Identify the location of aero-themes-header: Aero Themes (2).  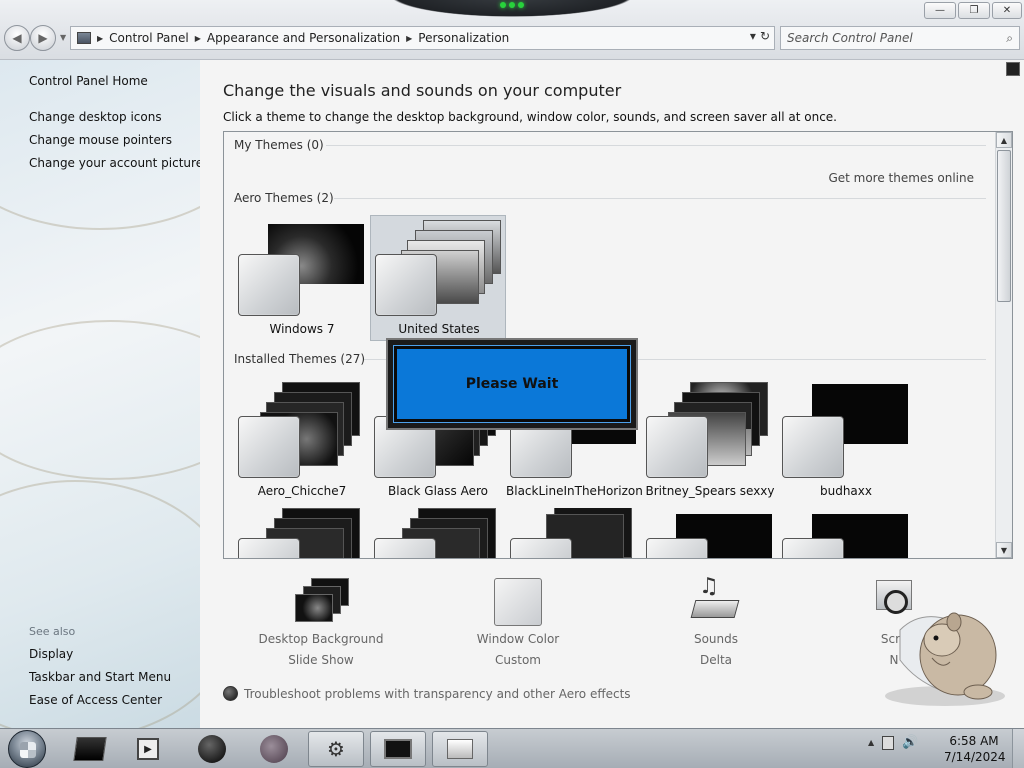
(610, 198).